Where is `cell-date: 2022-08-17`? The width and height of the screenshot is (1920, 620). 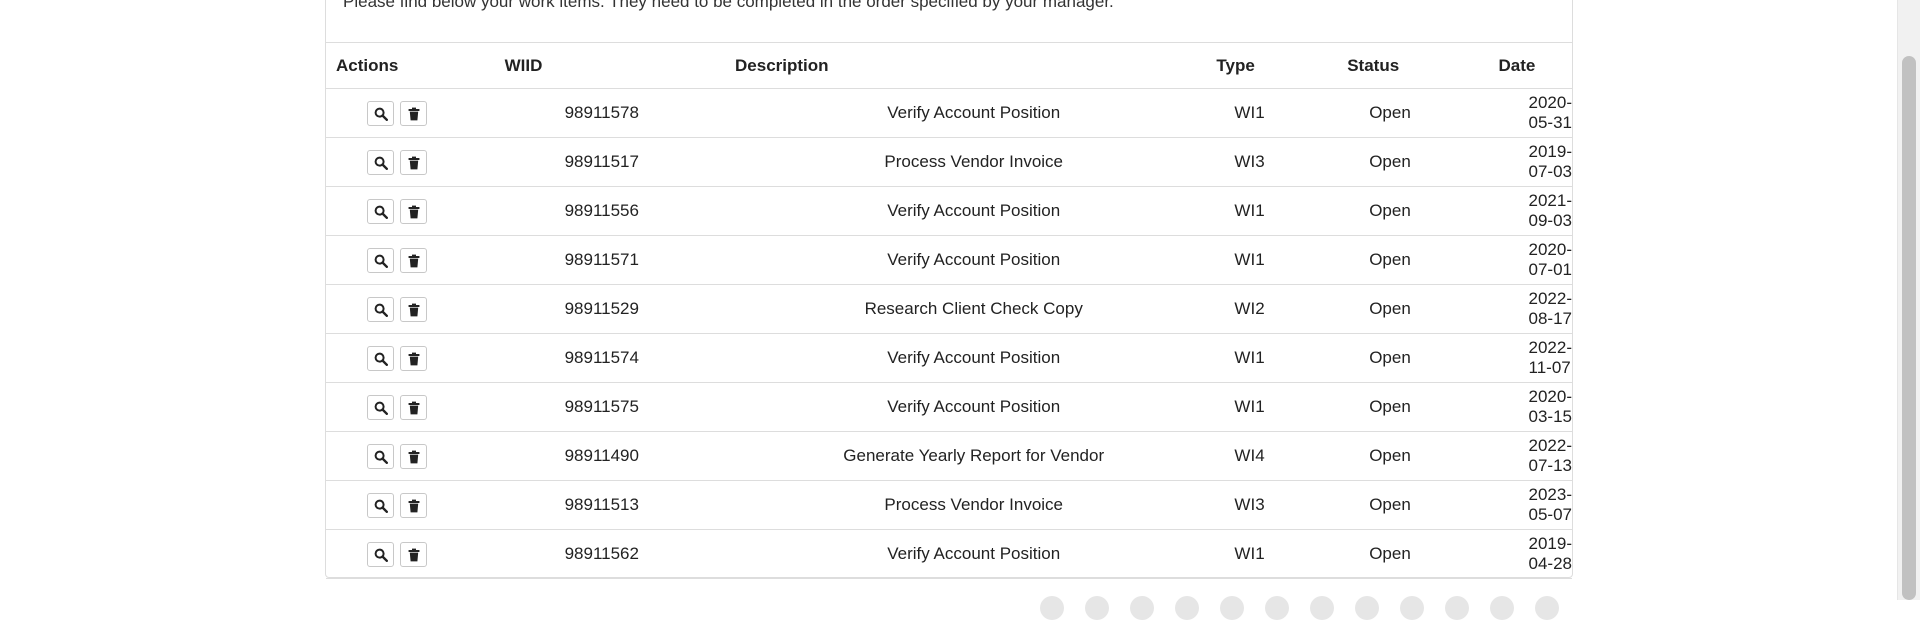 cell-date: 2022-08-17 is located at coordinates (1550, 308).